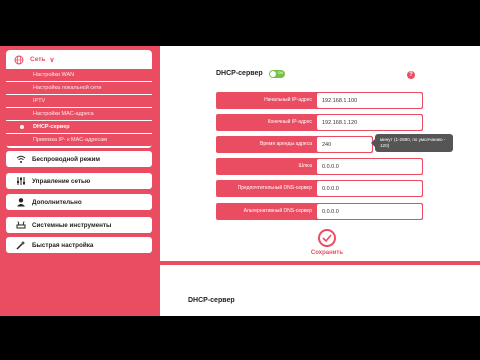 The width and height of the screenshot is (480, 360). I want to click on active-indicator, so click(22, 127).